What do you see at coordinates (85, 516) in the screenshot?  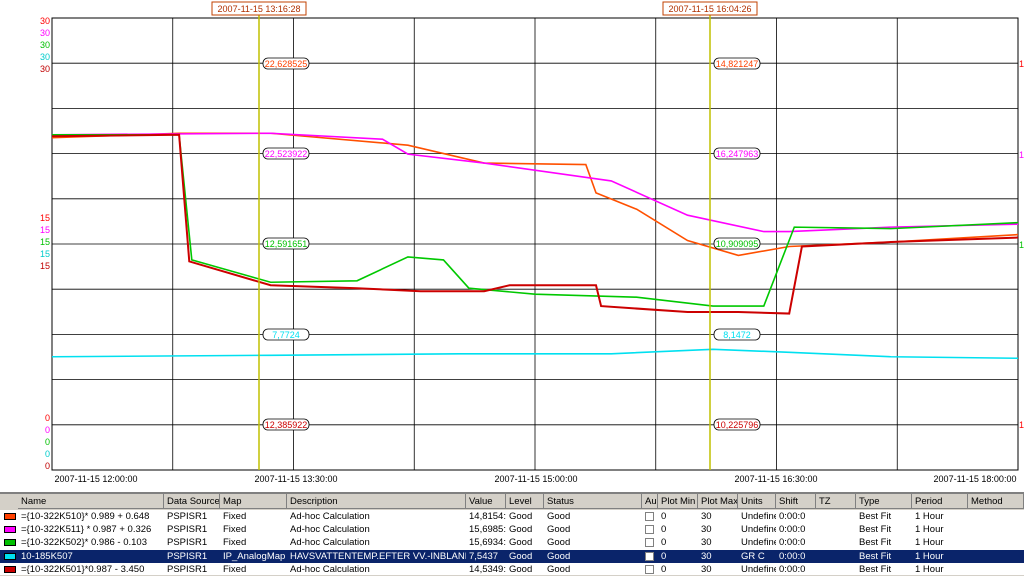 I see `legend-cell-name: ={10-322K510}* 0.989 + 0.648` at bounding box center [85, 516].